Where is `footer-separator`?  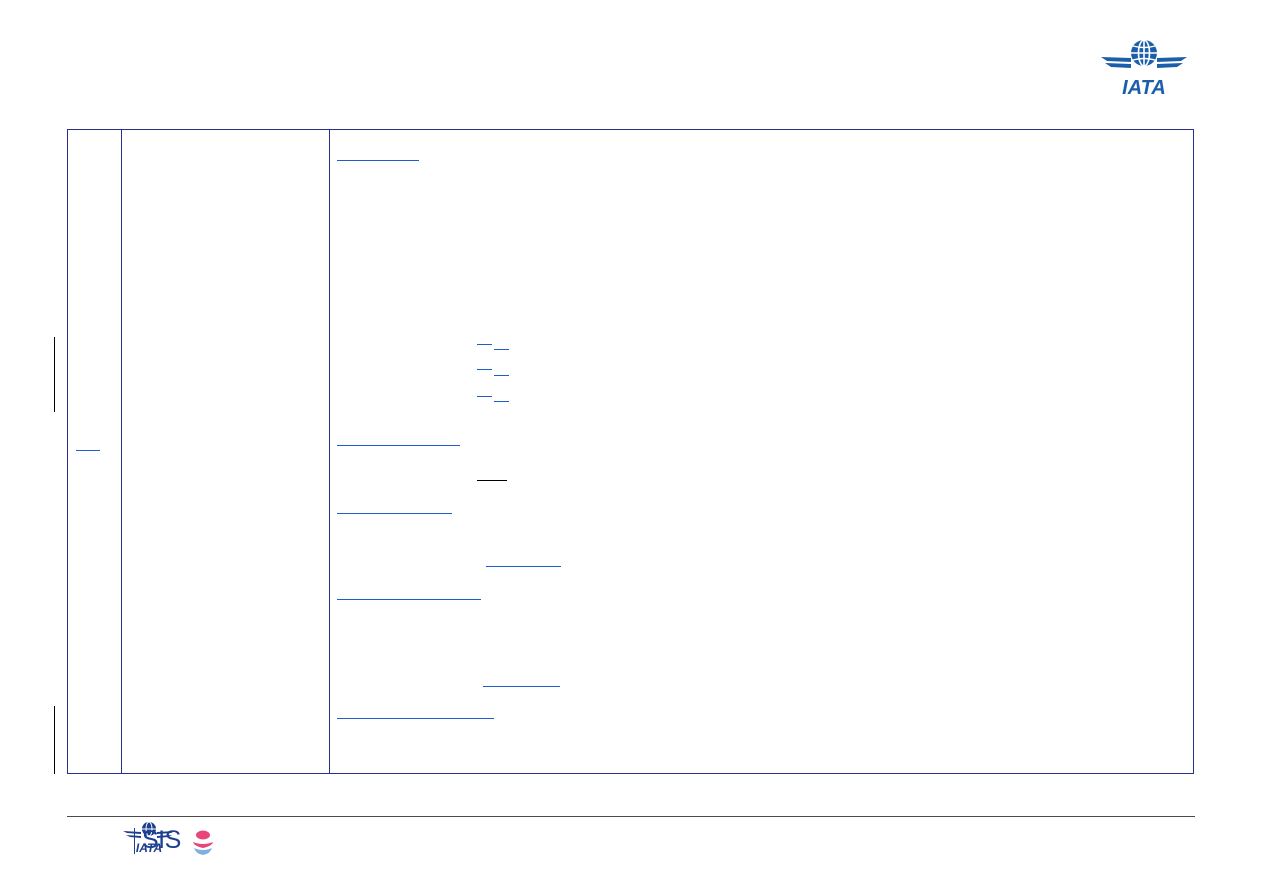
footer-separator is located at coordinates (134, 841).